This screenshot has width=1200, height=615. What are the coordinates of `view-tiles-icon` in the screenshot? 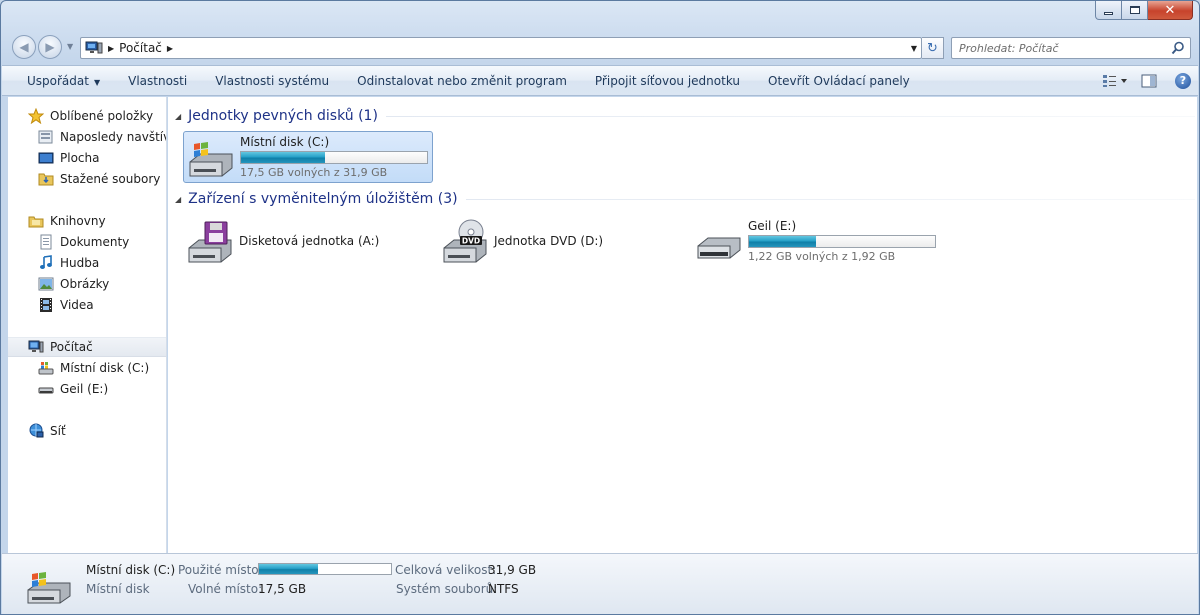 It's located at (1115, 80).